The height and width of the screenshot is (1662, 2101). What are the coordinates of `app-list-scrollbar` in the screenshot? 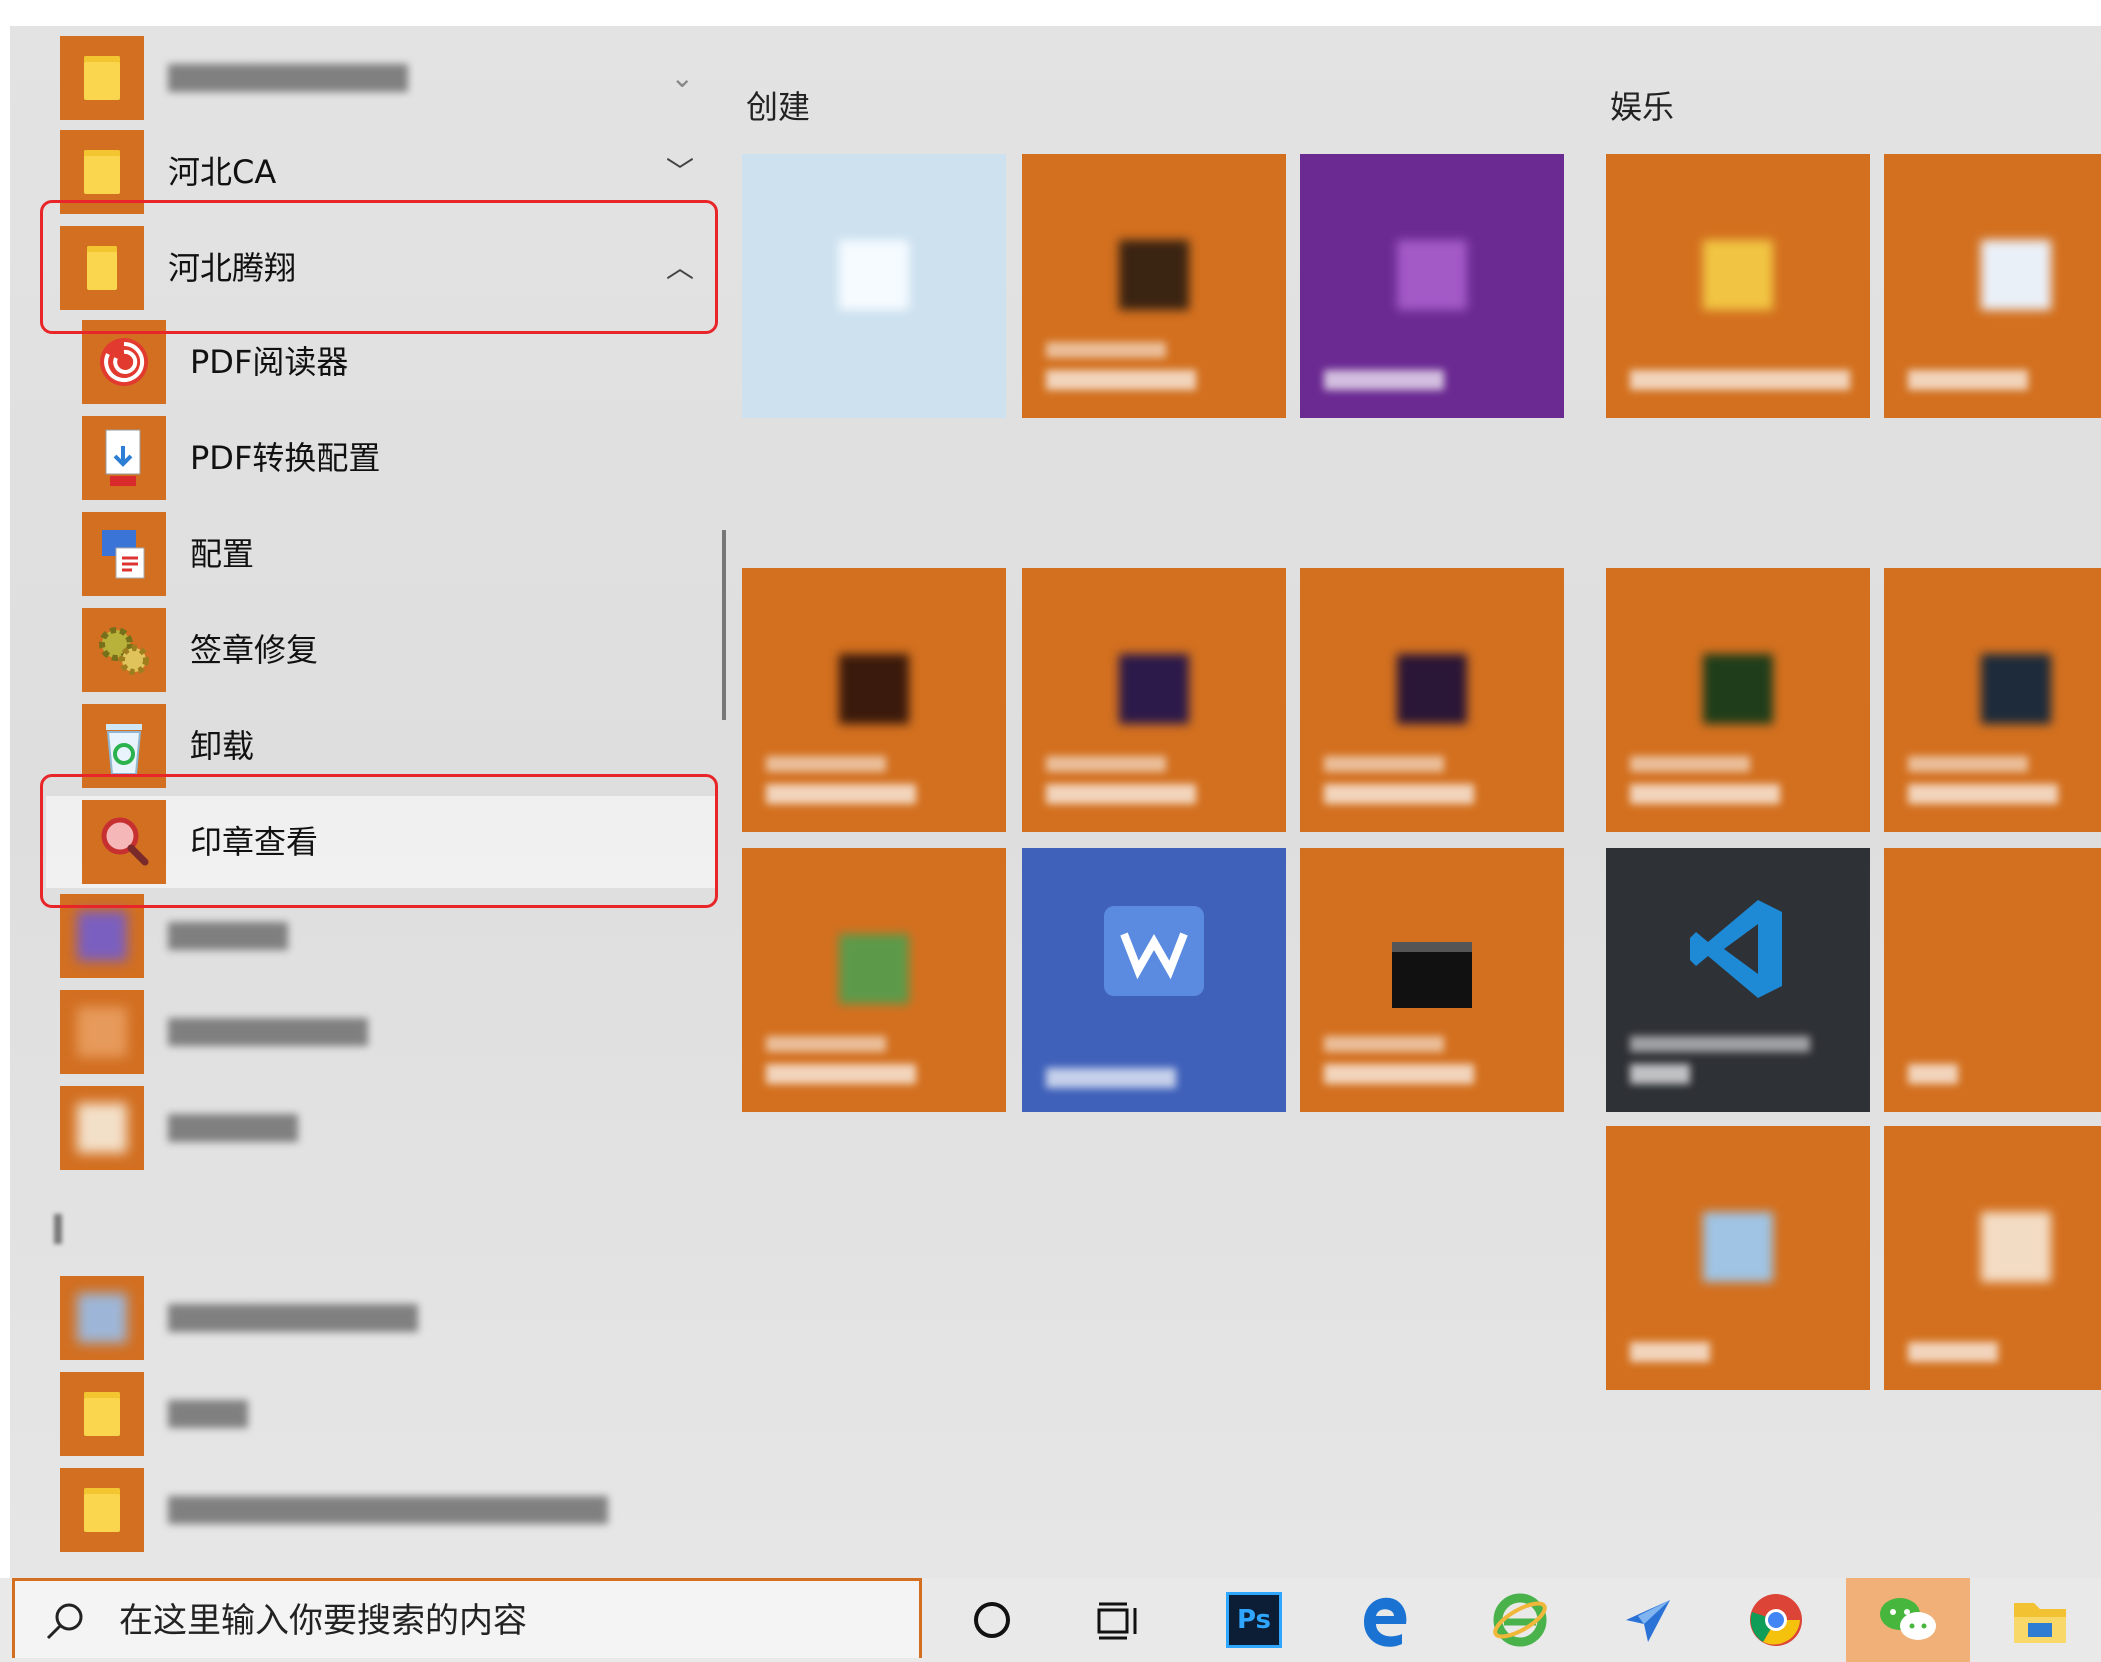 It's located at (724, 625).